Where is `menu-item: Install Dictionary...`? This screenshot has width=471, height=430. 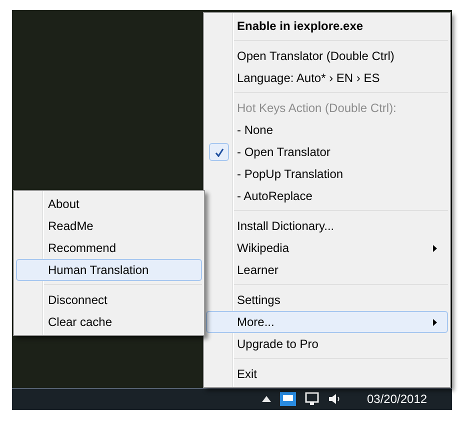
menu-item: Install Dictionary... is located at coordinates (327, 226).